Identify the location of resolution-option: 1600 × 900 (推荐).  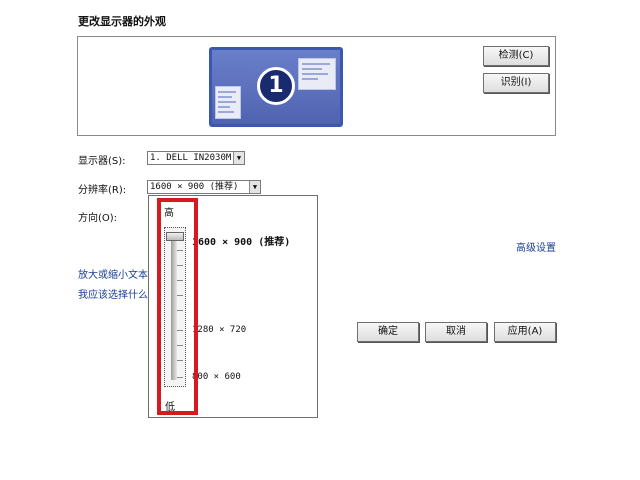
(241, 240).